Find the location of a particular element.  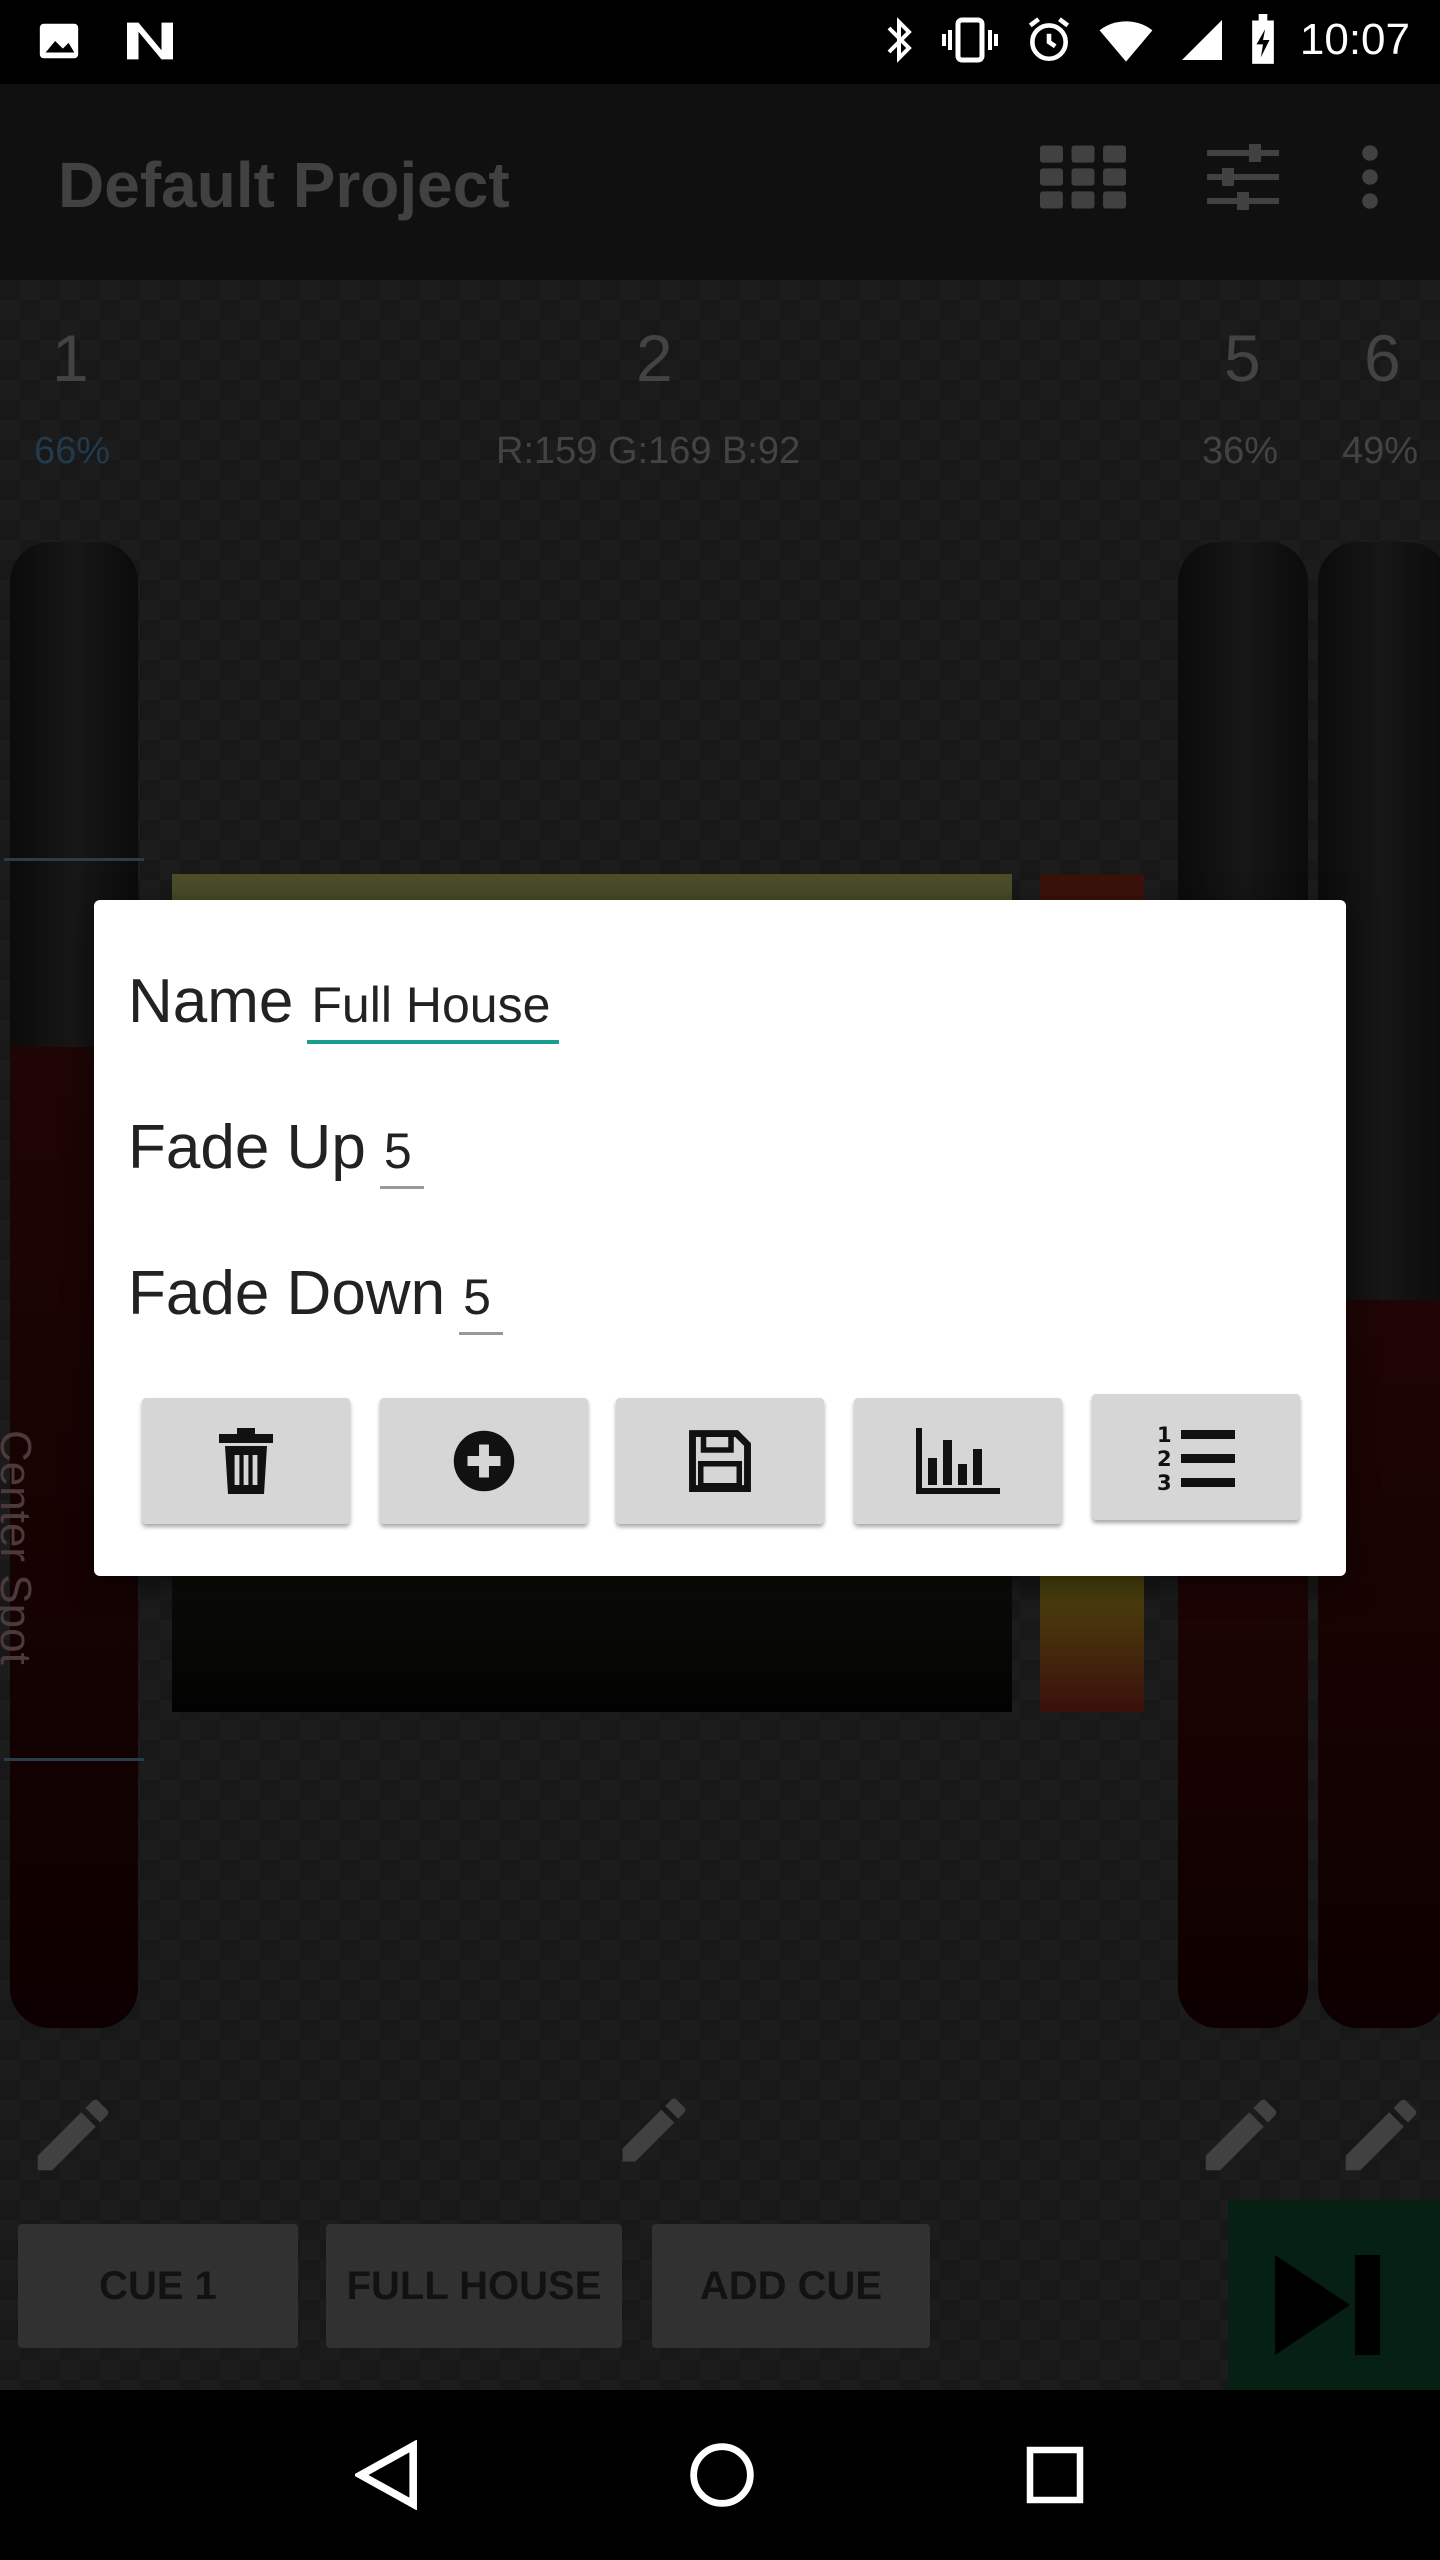

status-time: 10:07 is located at coordinates (1354, 39).